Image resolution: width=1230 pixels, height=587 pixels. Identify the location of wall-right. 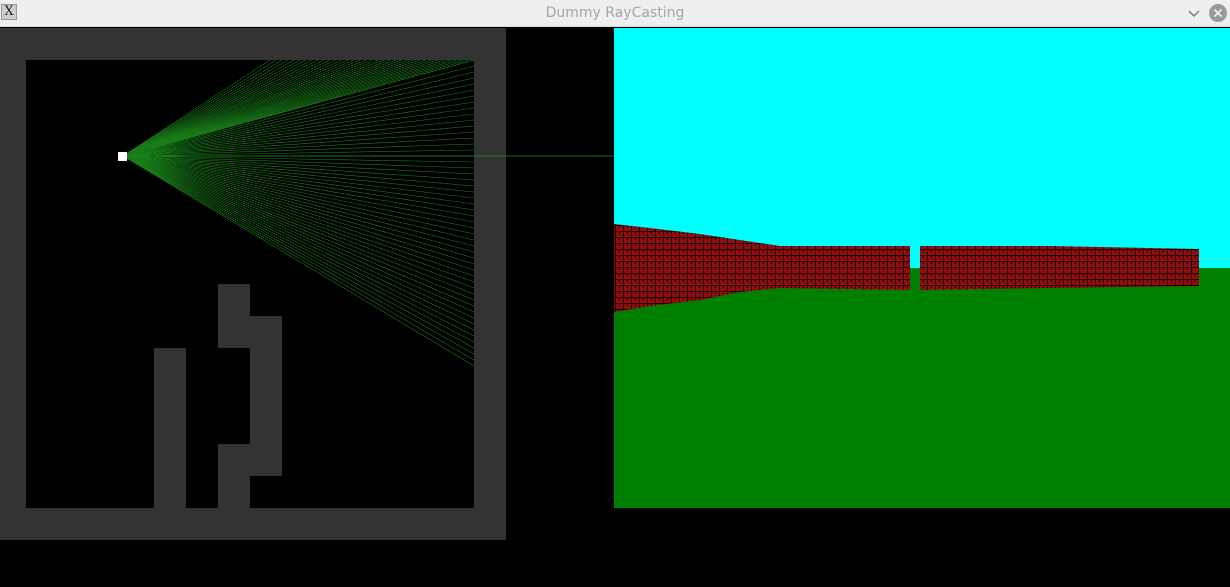
(1059, 268).